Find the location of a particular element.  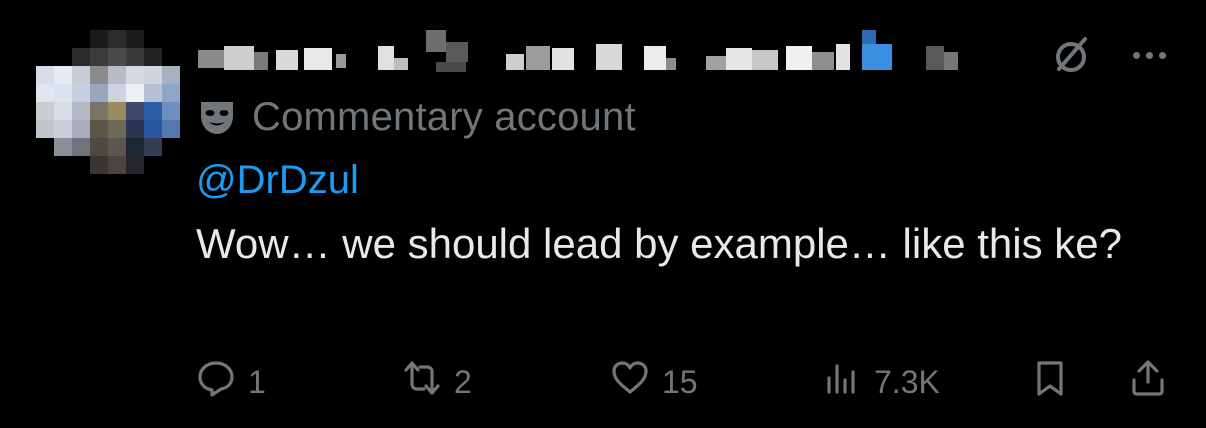

grok-icon is located at coordinates (1071, 55).